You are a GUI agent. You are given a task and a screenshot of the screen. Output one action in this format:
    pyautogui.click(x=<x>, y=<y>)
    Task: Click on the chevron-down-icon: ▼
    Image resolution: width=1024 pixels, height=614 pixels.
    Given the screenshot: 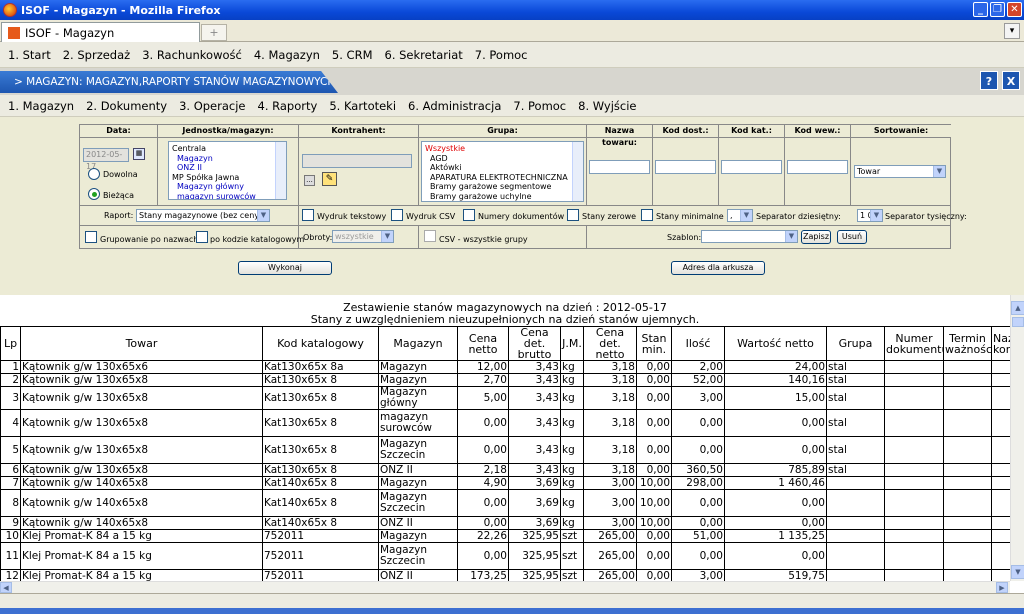 What is the action you would take?
    pyautogui.click(x=939, y=171)
    